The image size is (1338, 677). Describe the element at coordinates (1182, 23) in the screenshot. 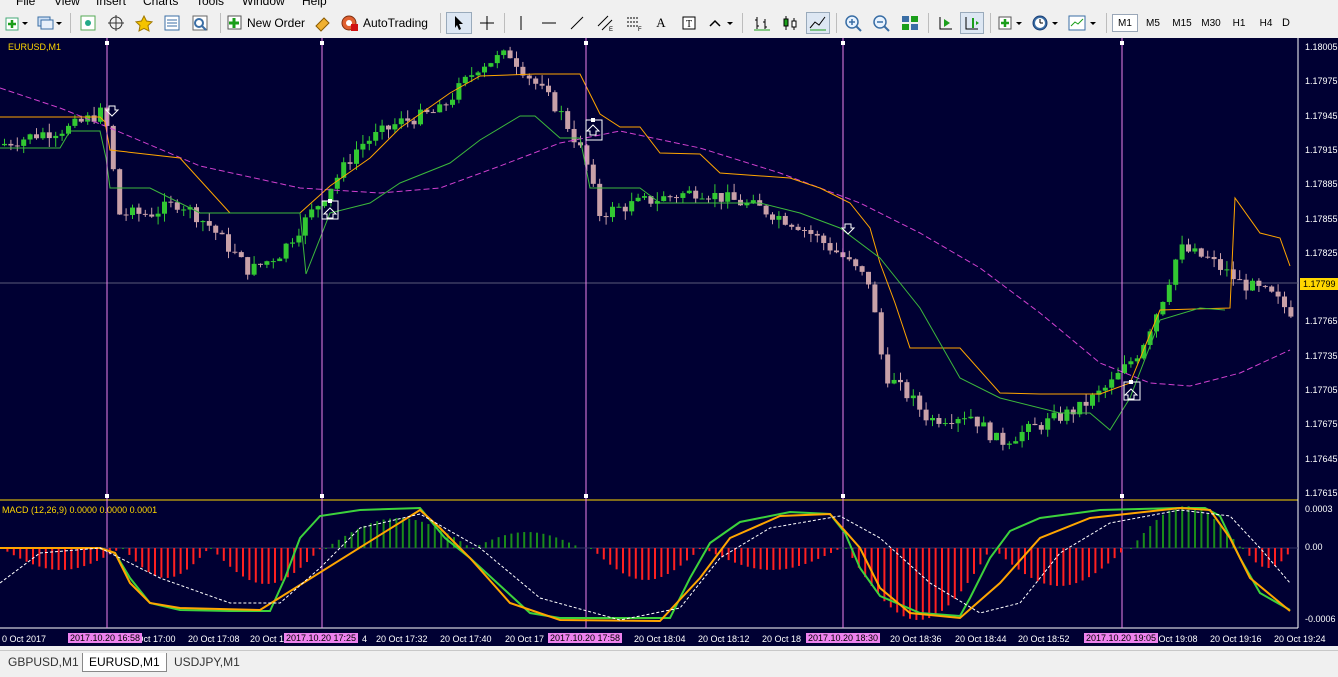

I see `timeframe-m15: M15` at that location.